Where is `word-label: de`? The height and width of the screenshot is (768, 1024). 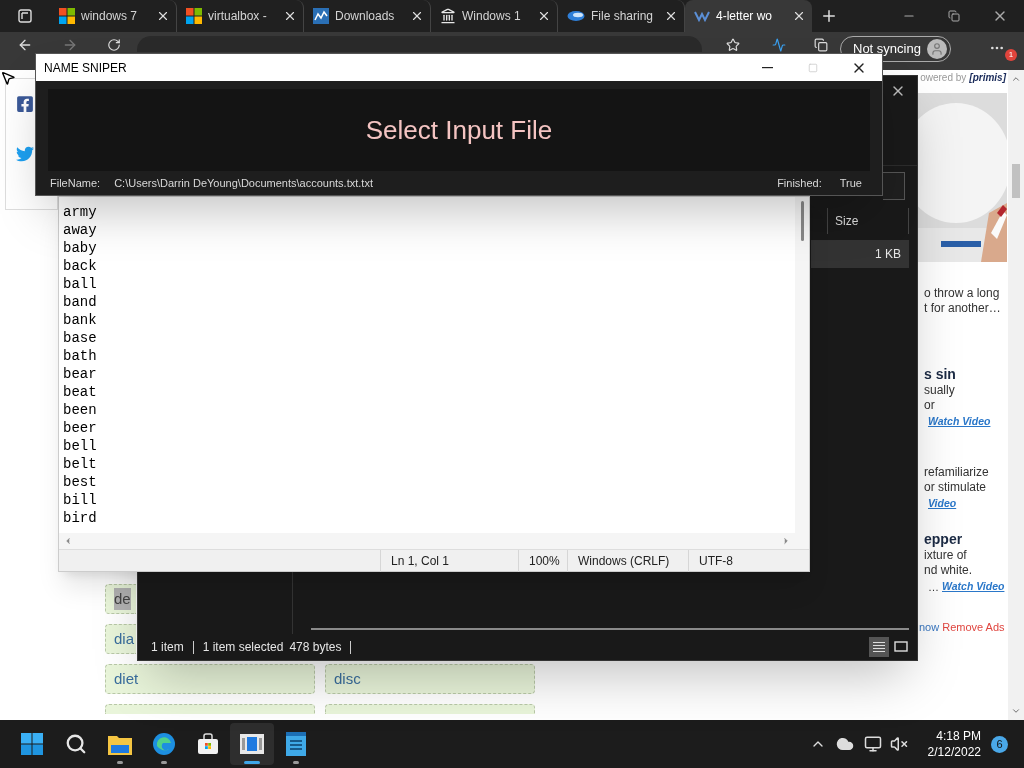
word-label: de is located at coordinates (122, 599).